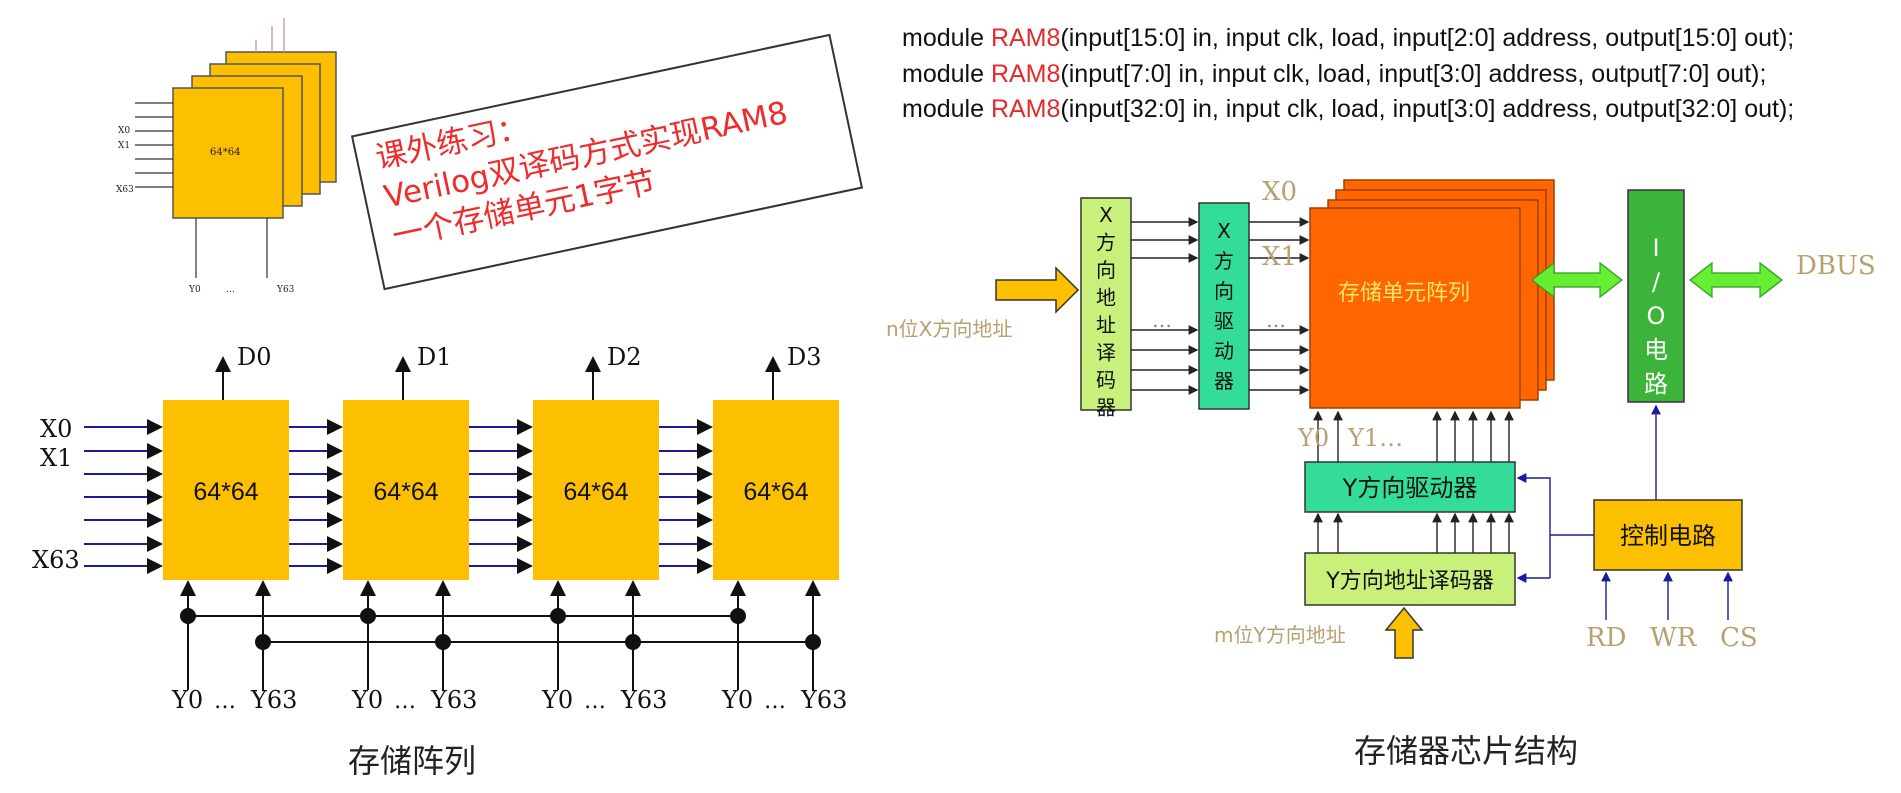  What do you see at coordinates (1736, 280) in the screenshot?
I see `io-dbus-bidir-arrow` at bounding box center [1736, 280].